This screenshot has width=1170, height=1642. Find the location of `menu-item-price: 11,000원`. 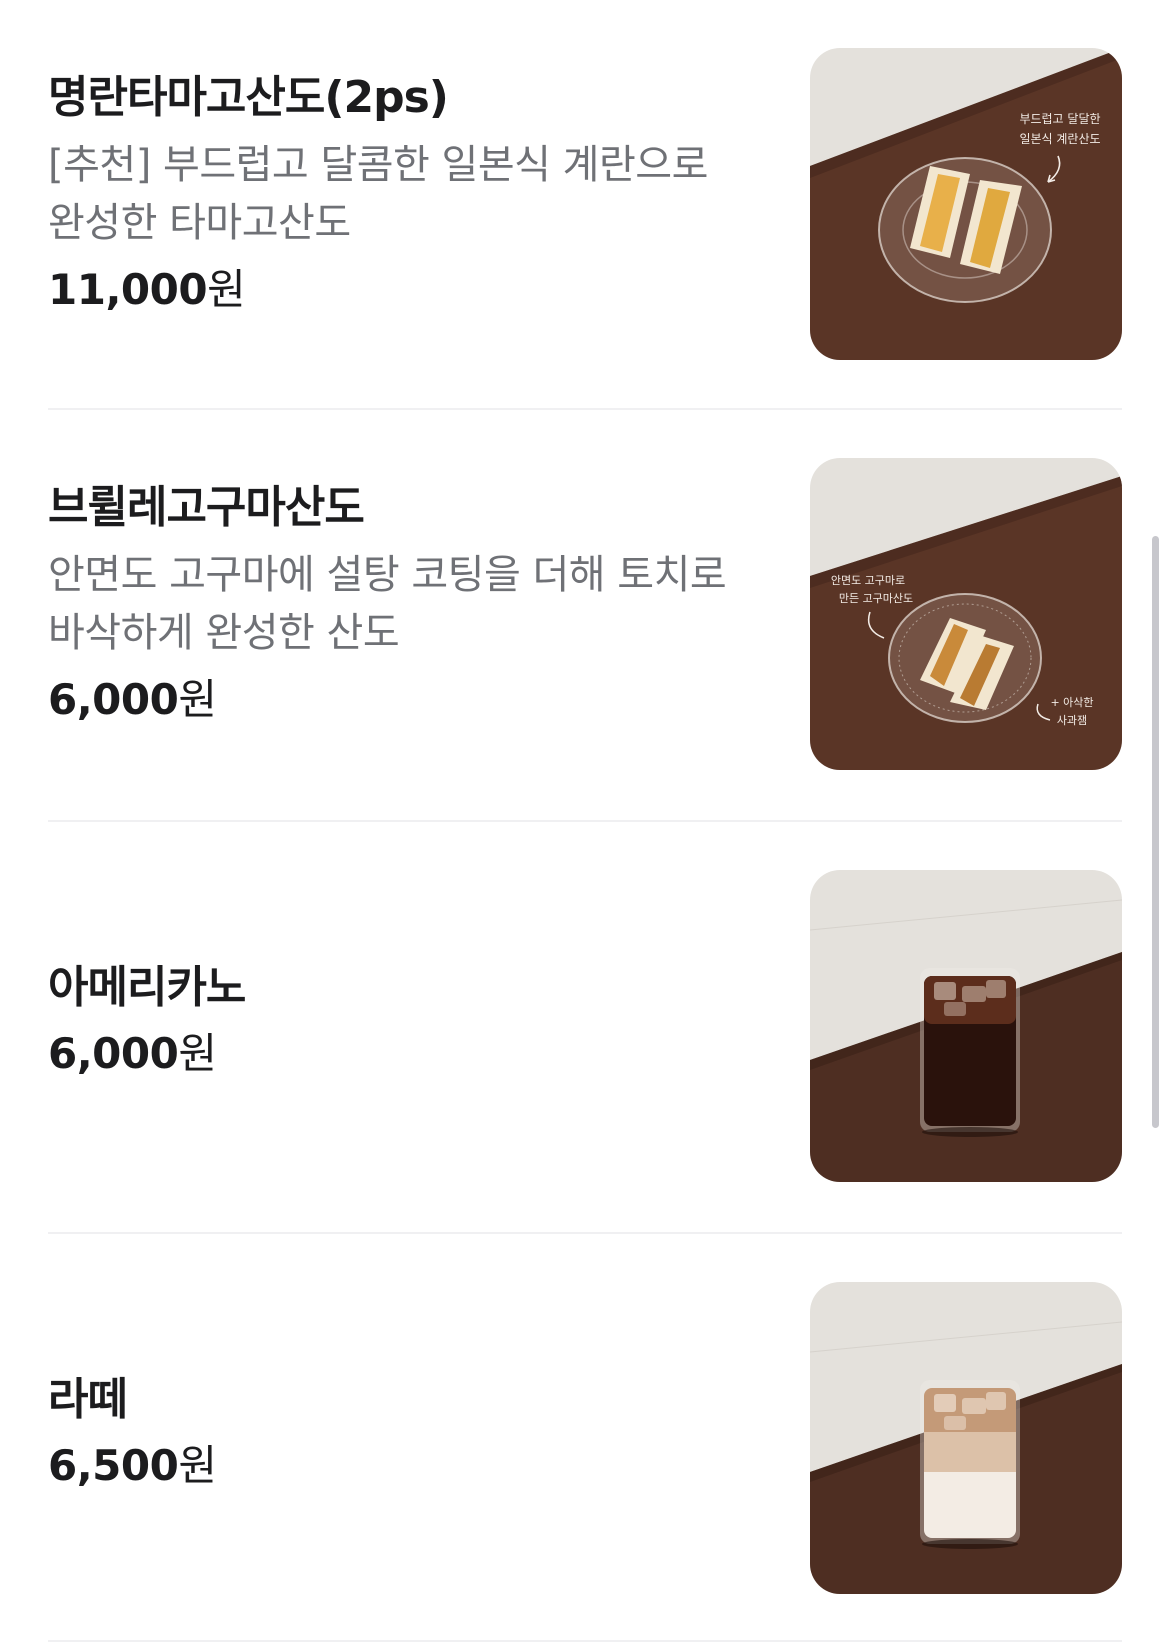

menu-item-price: 11,000원 is located at coordinates (408, 290).